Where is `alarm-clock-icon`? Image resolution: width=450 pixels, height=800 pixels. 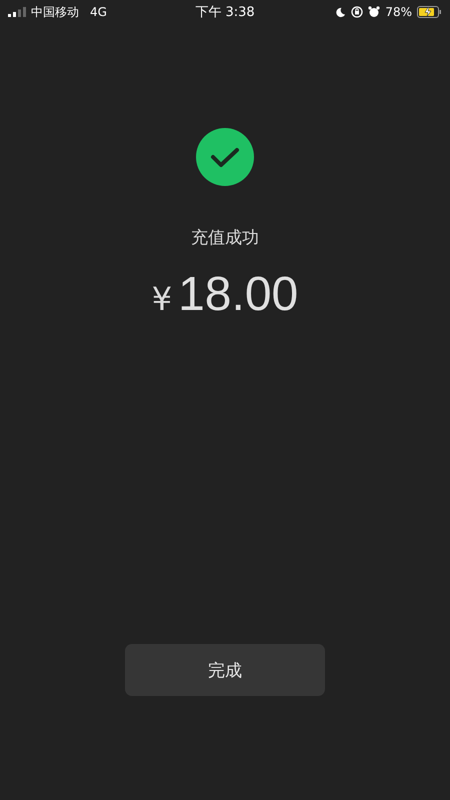 alarm-clock-icon is located at coordinates (374, 12).